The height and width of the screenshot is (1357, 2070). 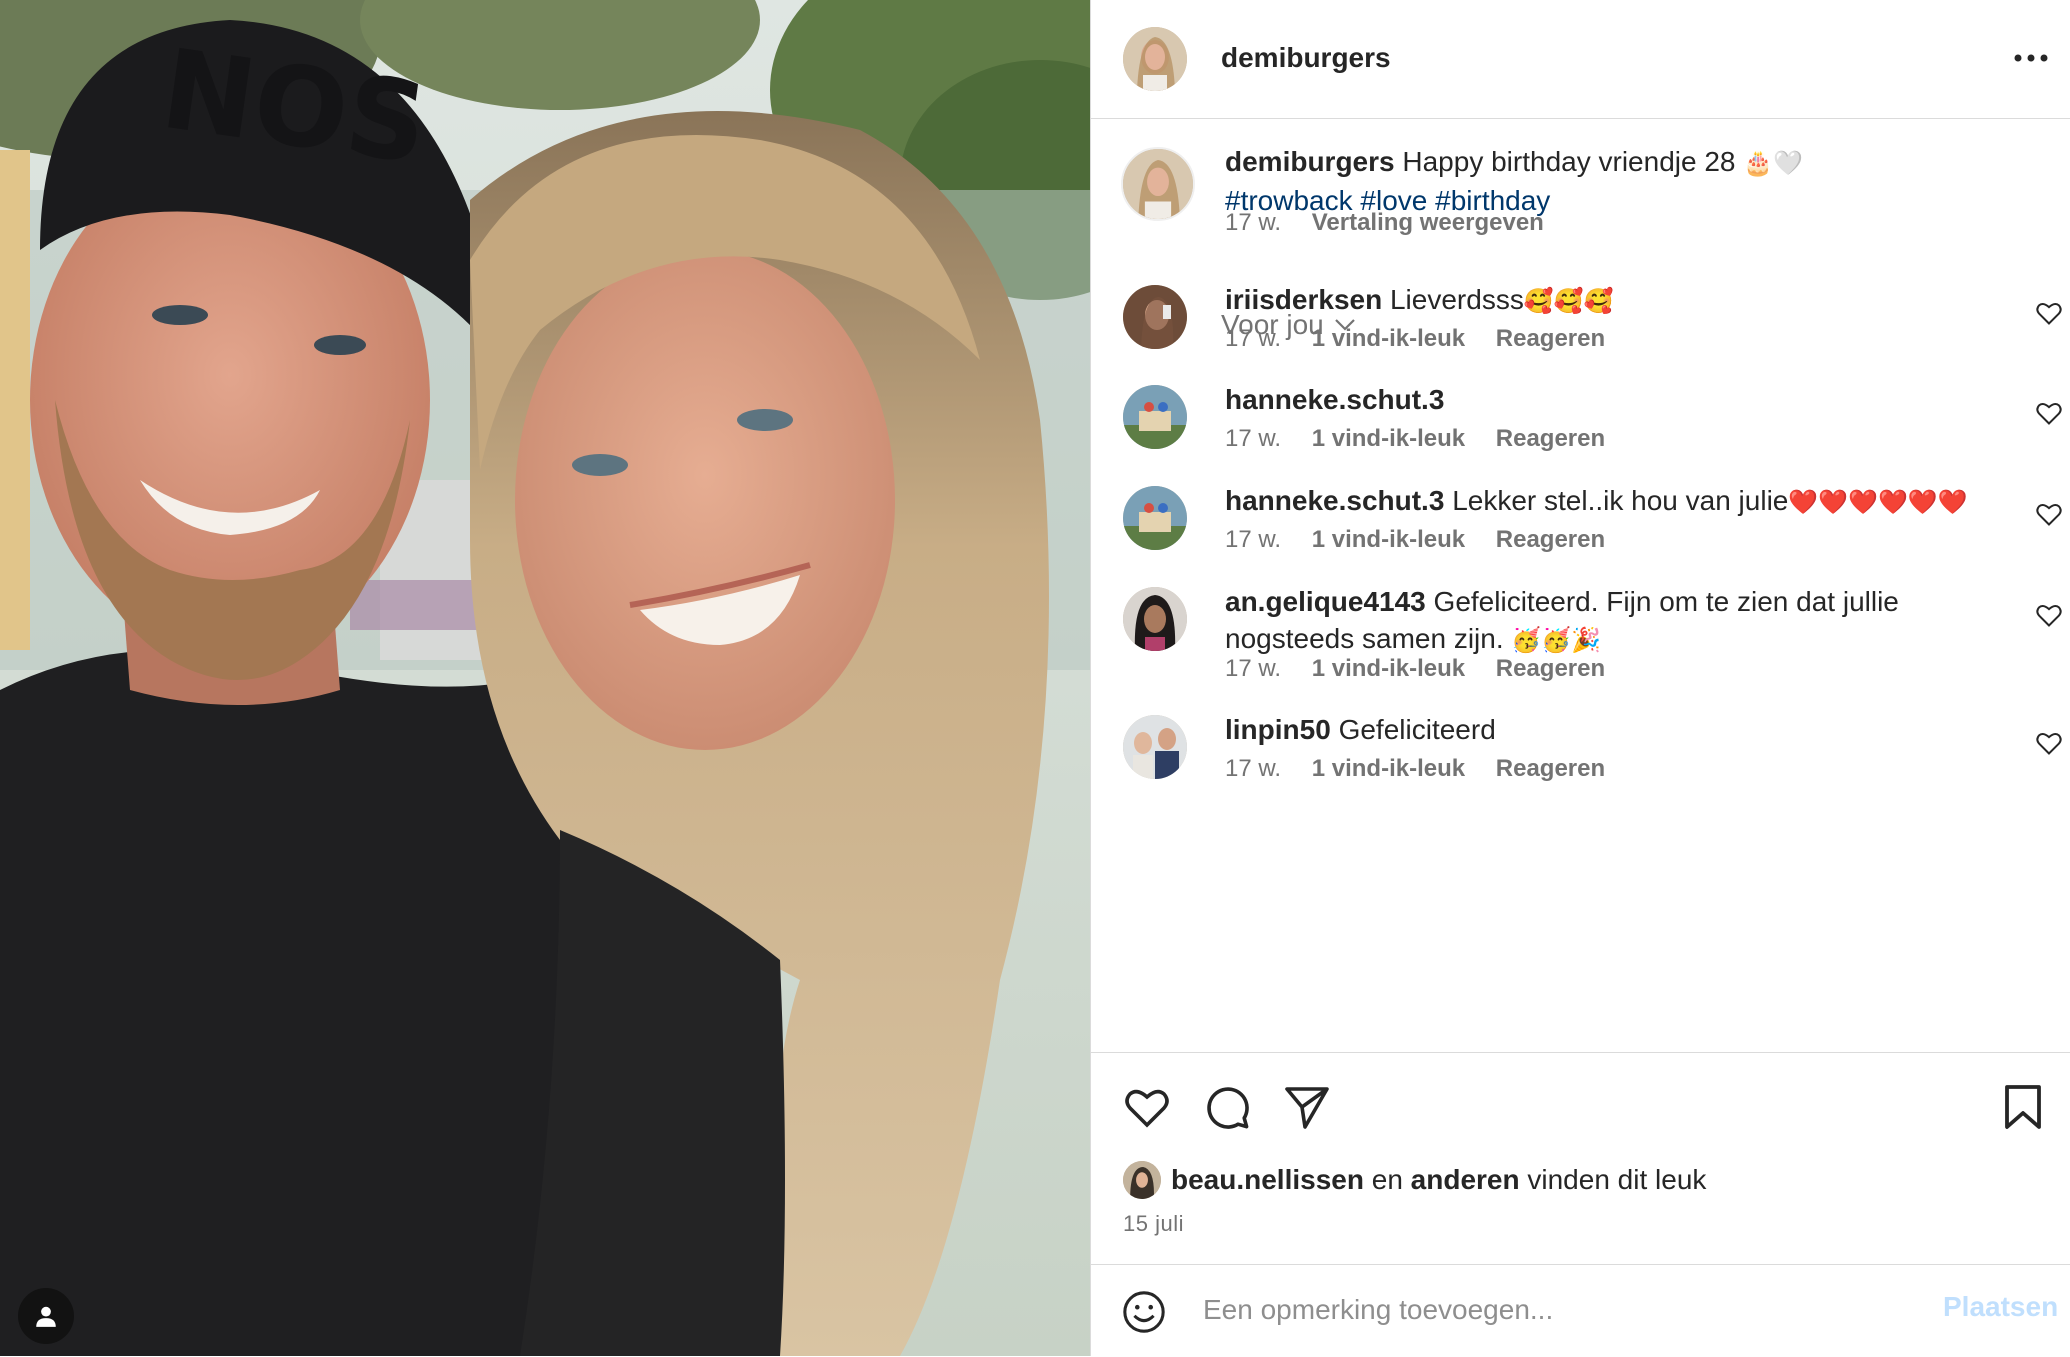 I want to click on liker-username: beau.nellissen, so click(x=1267, y=1180).